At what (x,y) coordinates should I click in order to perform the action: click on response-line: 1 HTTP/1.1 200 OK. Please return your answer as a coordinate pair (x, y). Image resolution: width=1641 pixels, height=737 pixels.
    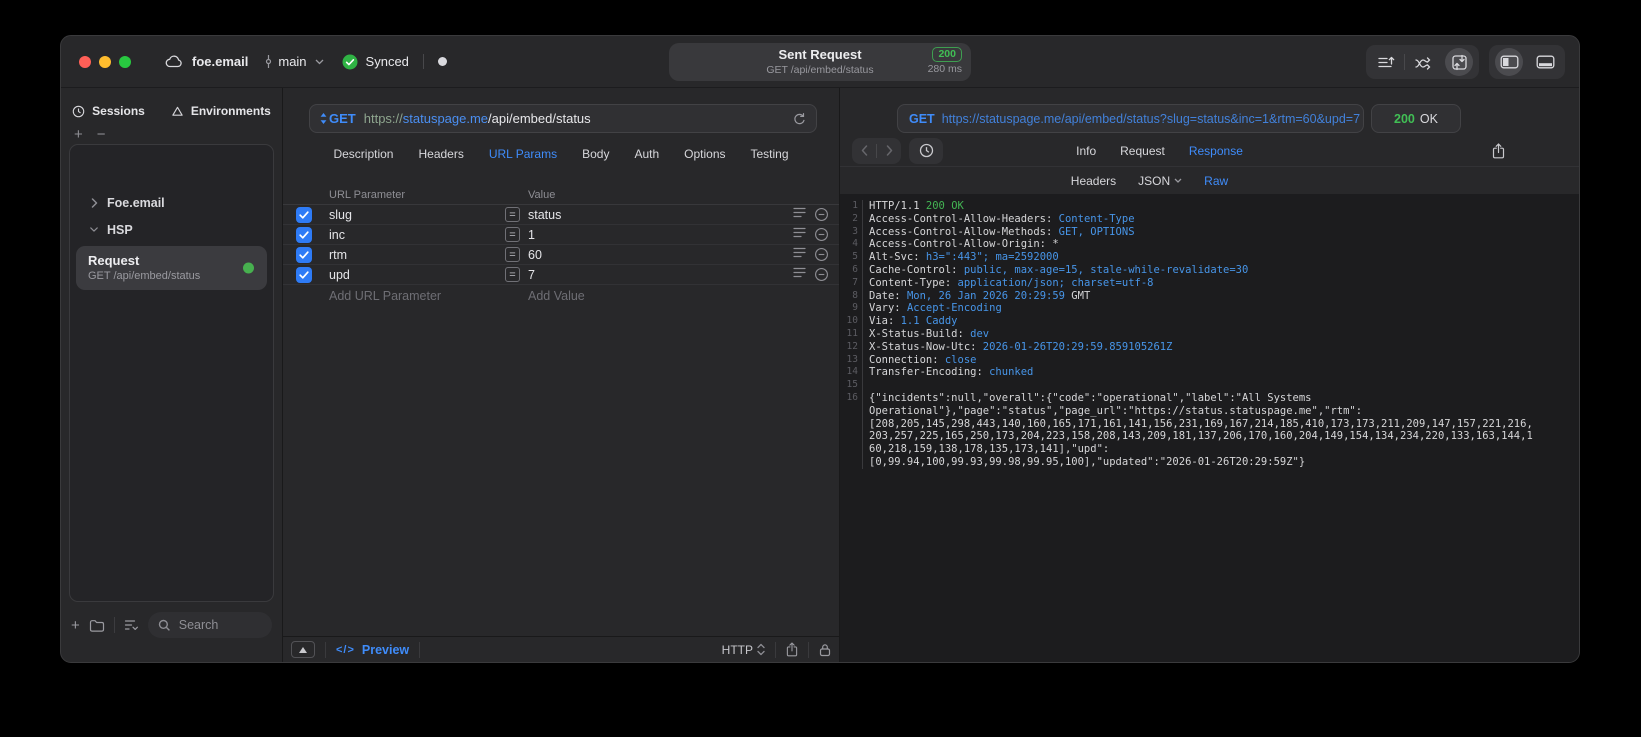
    Looking at the image, I should click on (908, 206).